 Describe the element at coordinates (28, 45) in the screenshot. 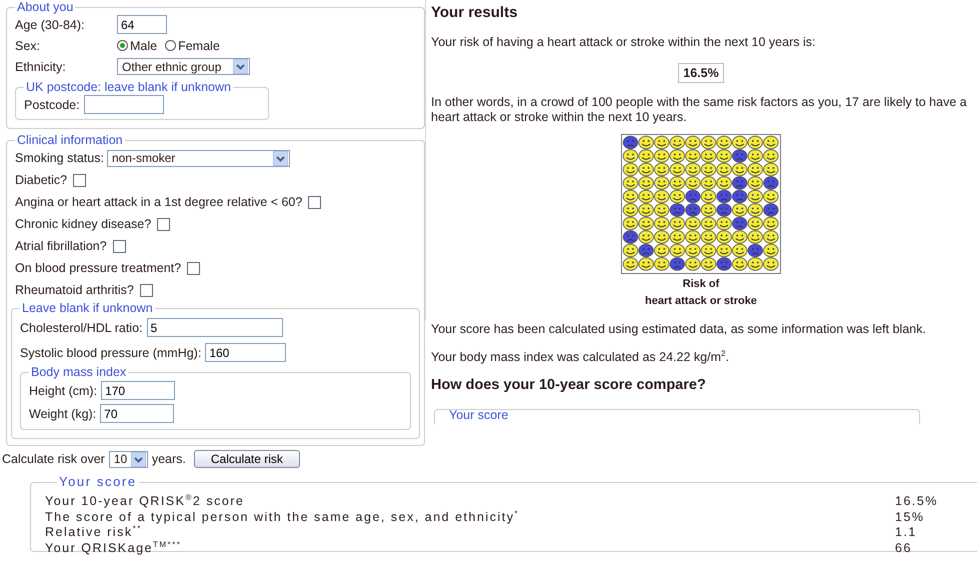

I see `field-label: Sex:` at that location.